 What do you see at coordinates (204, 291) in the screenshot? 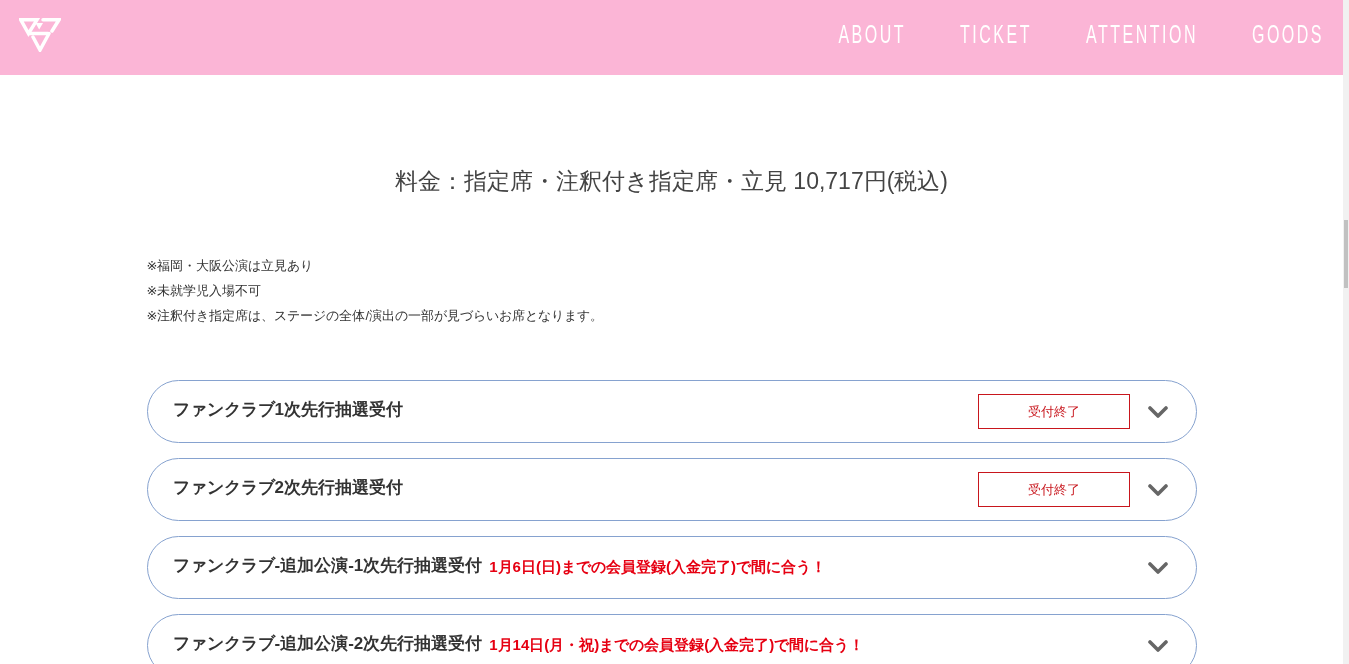
I see `note-text: ※未就学児入場不可` at bounding box center [204, 291].